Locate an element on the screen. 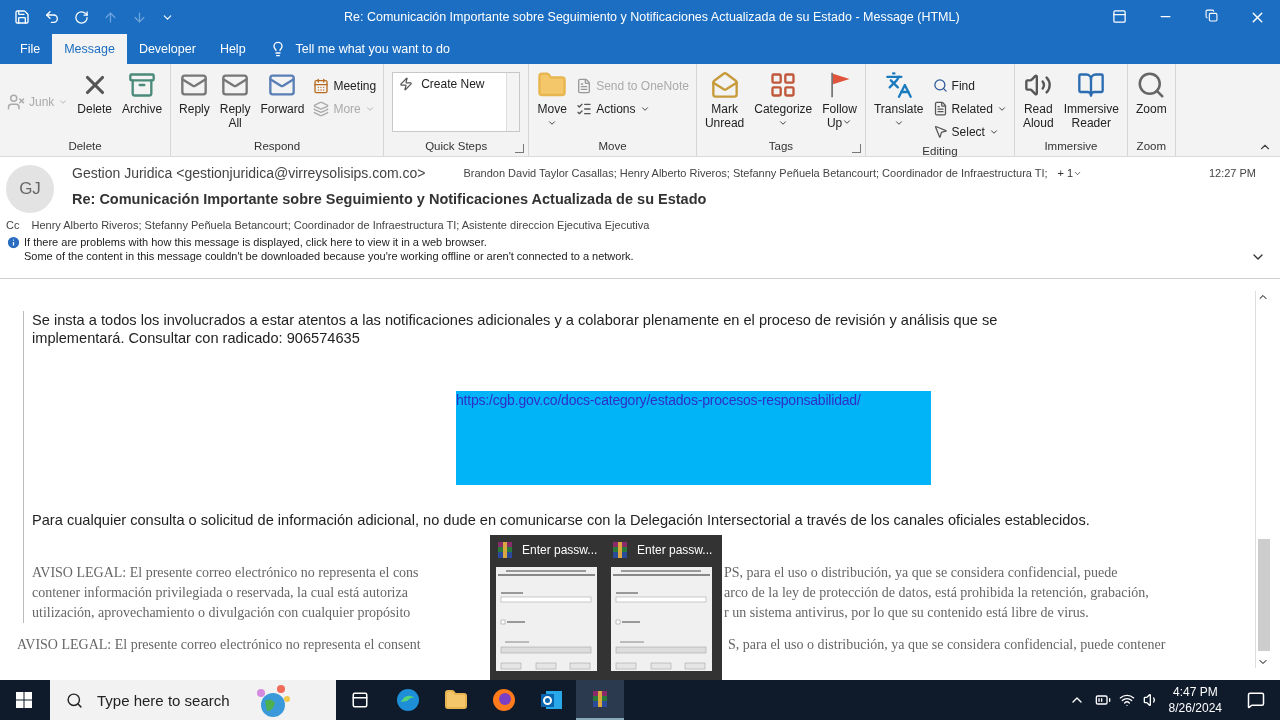 The width and height of the screenshot is (1280, 720). translate-icon is located at coordinates (898, 85).